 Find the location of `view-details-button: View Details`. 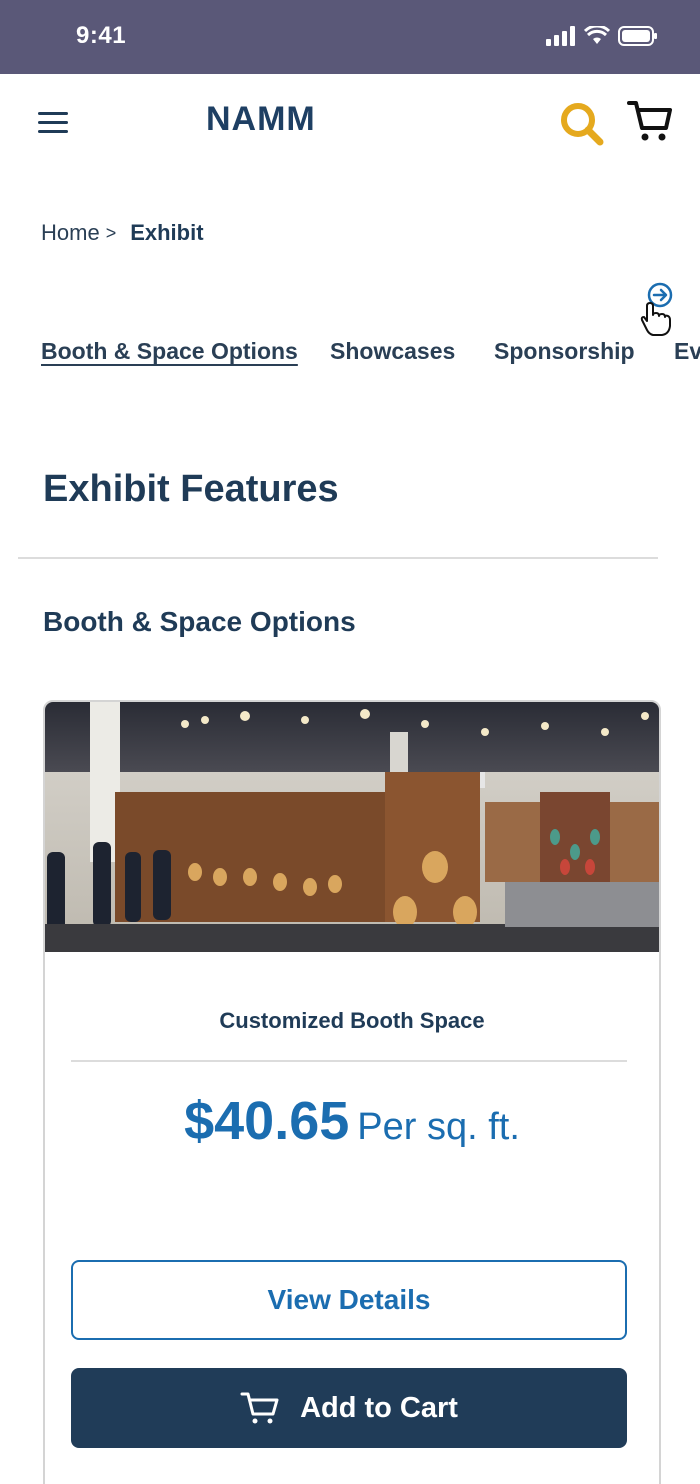

view-details-button: View Details is located at coordinates (349, 1300).